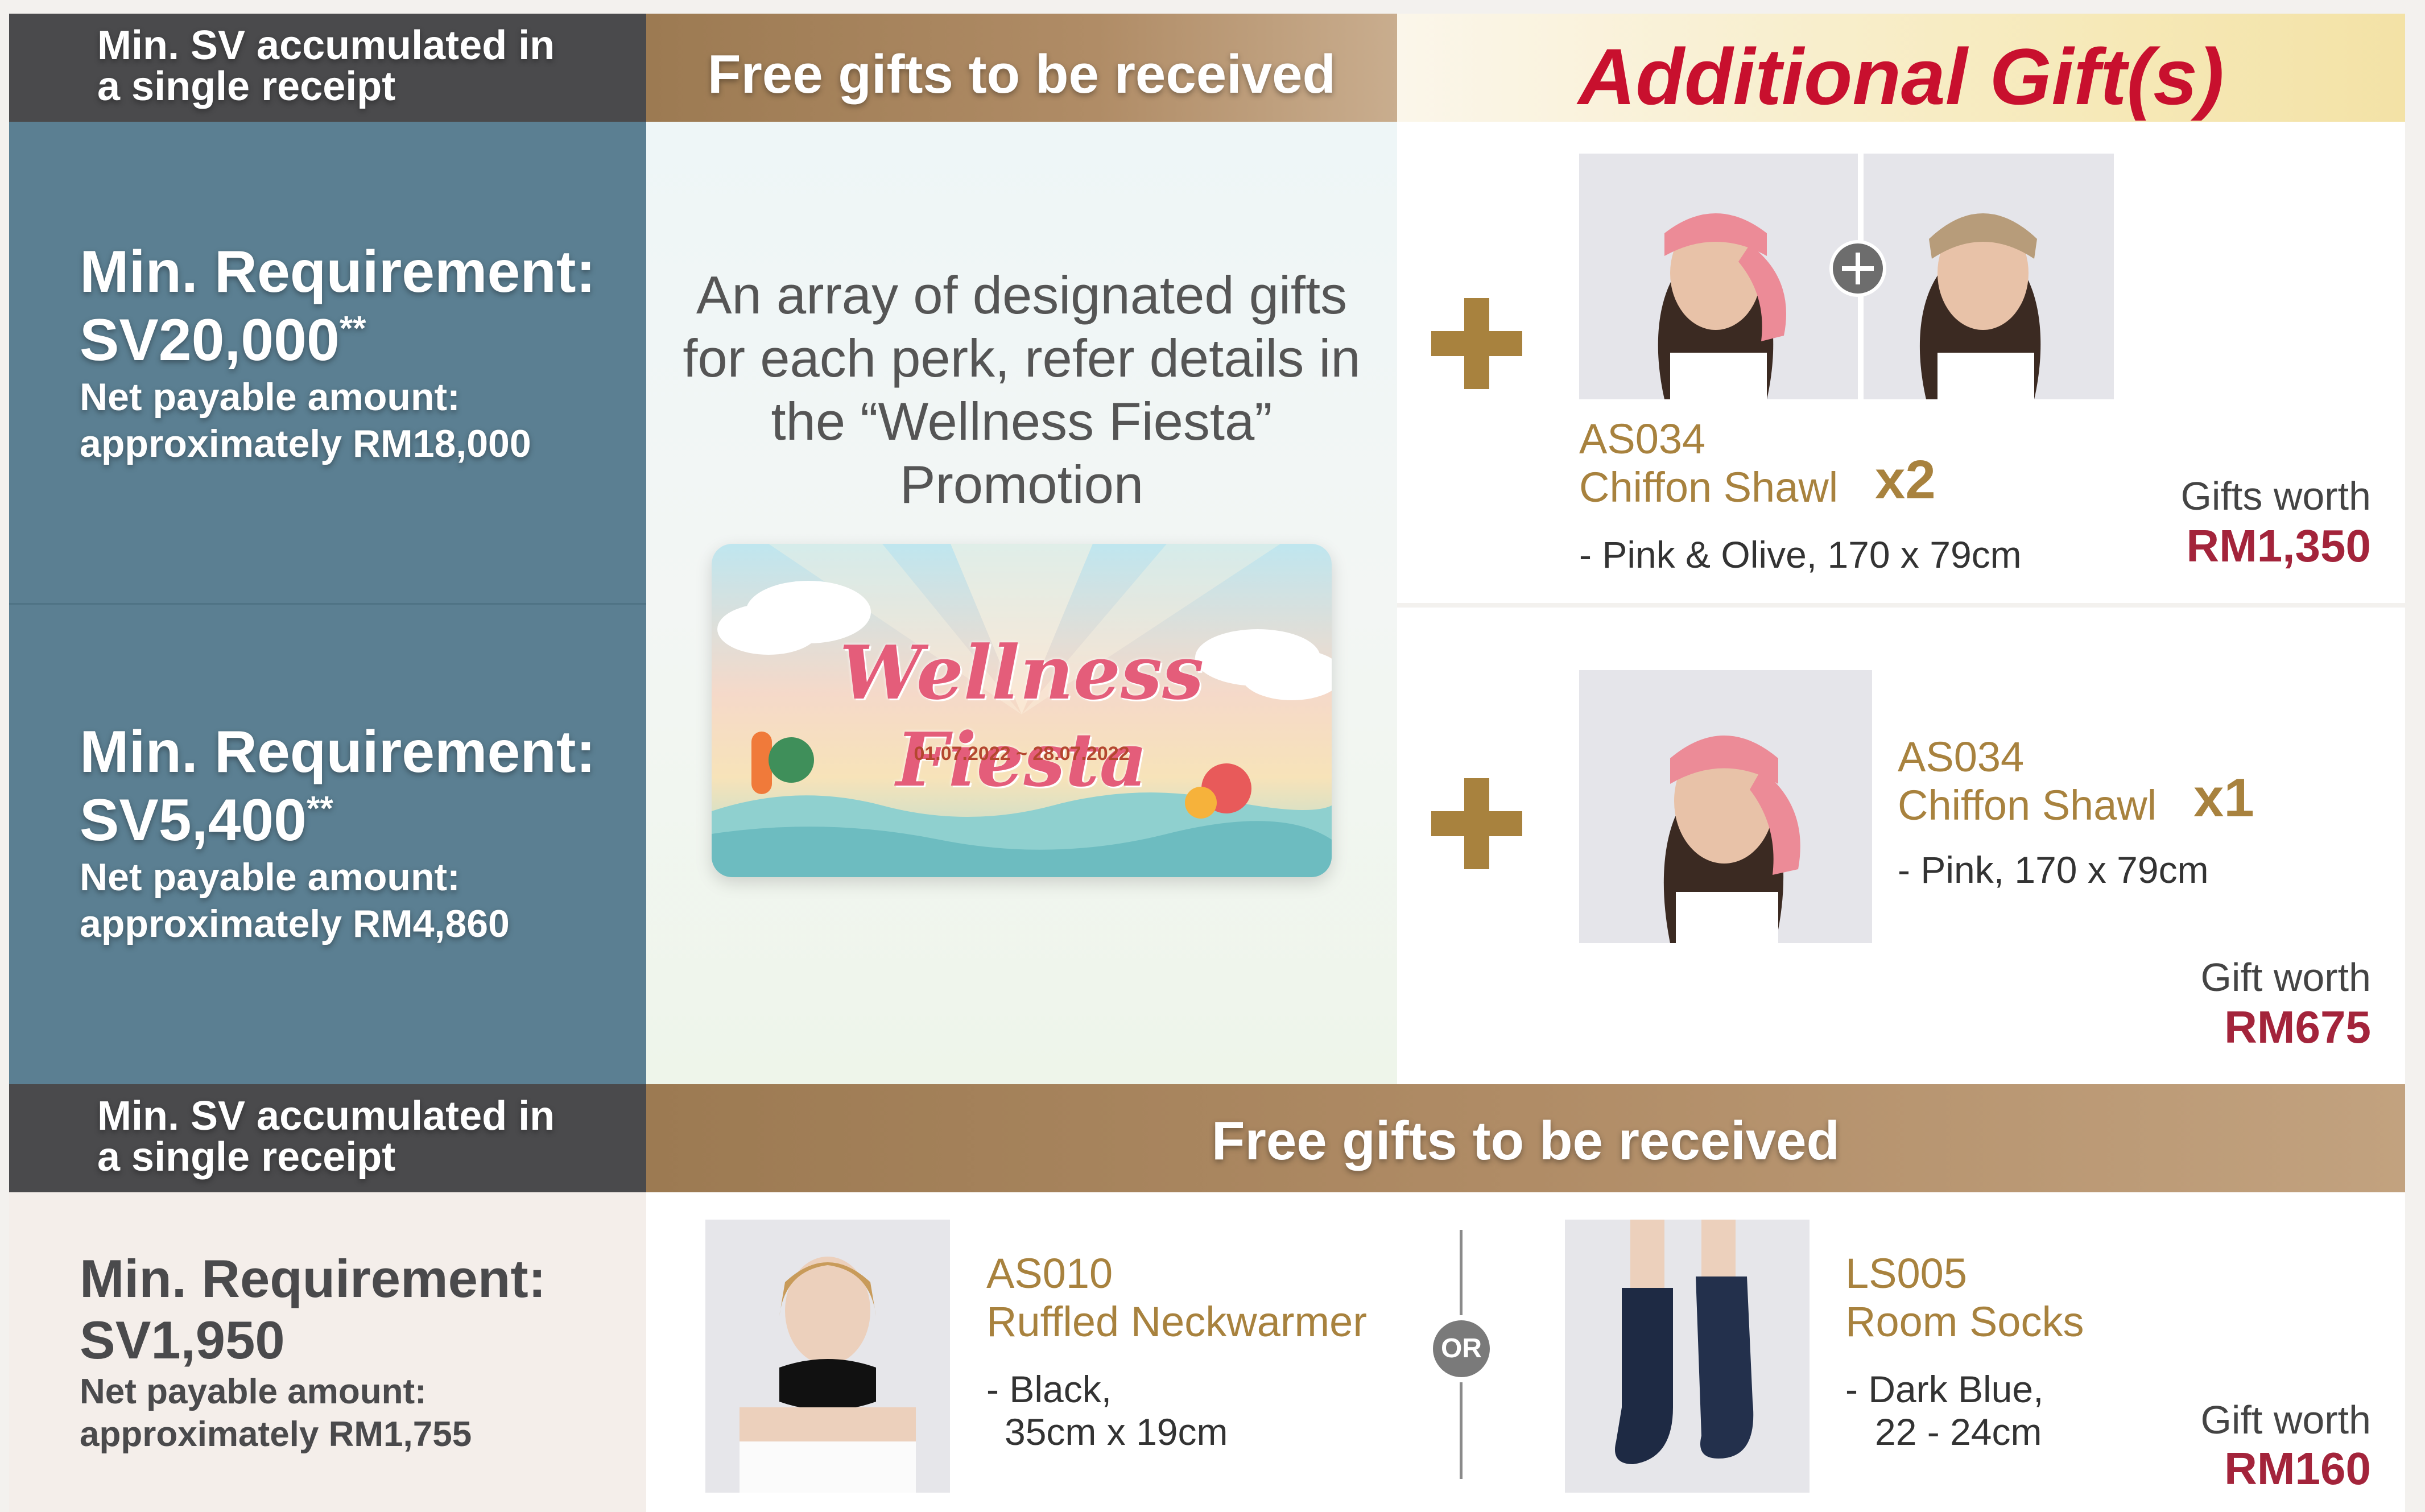  What do you see at coordinates (1801, 555) in the screenshot?
I see `tier1-item-spec: - Pink & Olive, 170 x 79cm` at bounding box center [1801, 555].